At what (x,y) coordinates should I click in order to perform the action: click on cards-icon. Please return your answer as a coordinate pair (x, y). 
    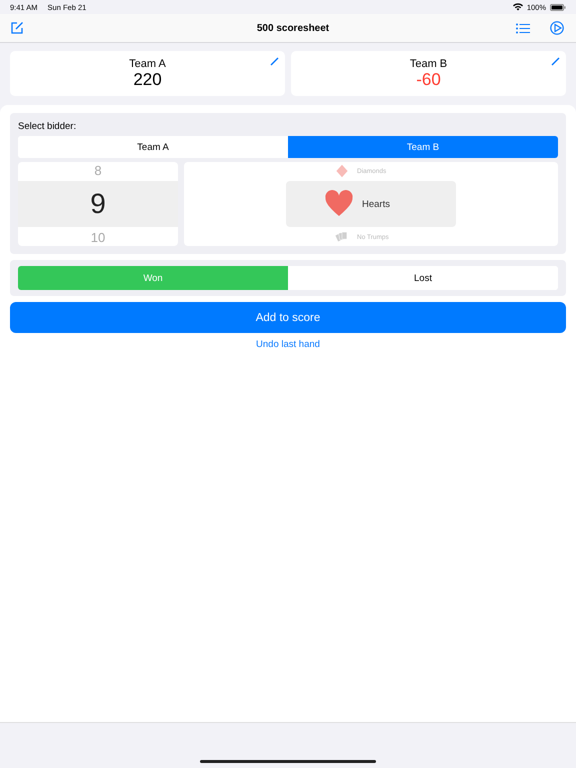
    Looking at the image, I should click on (342, 237).